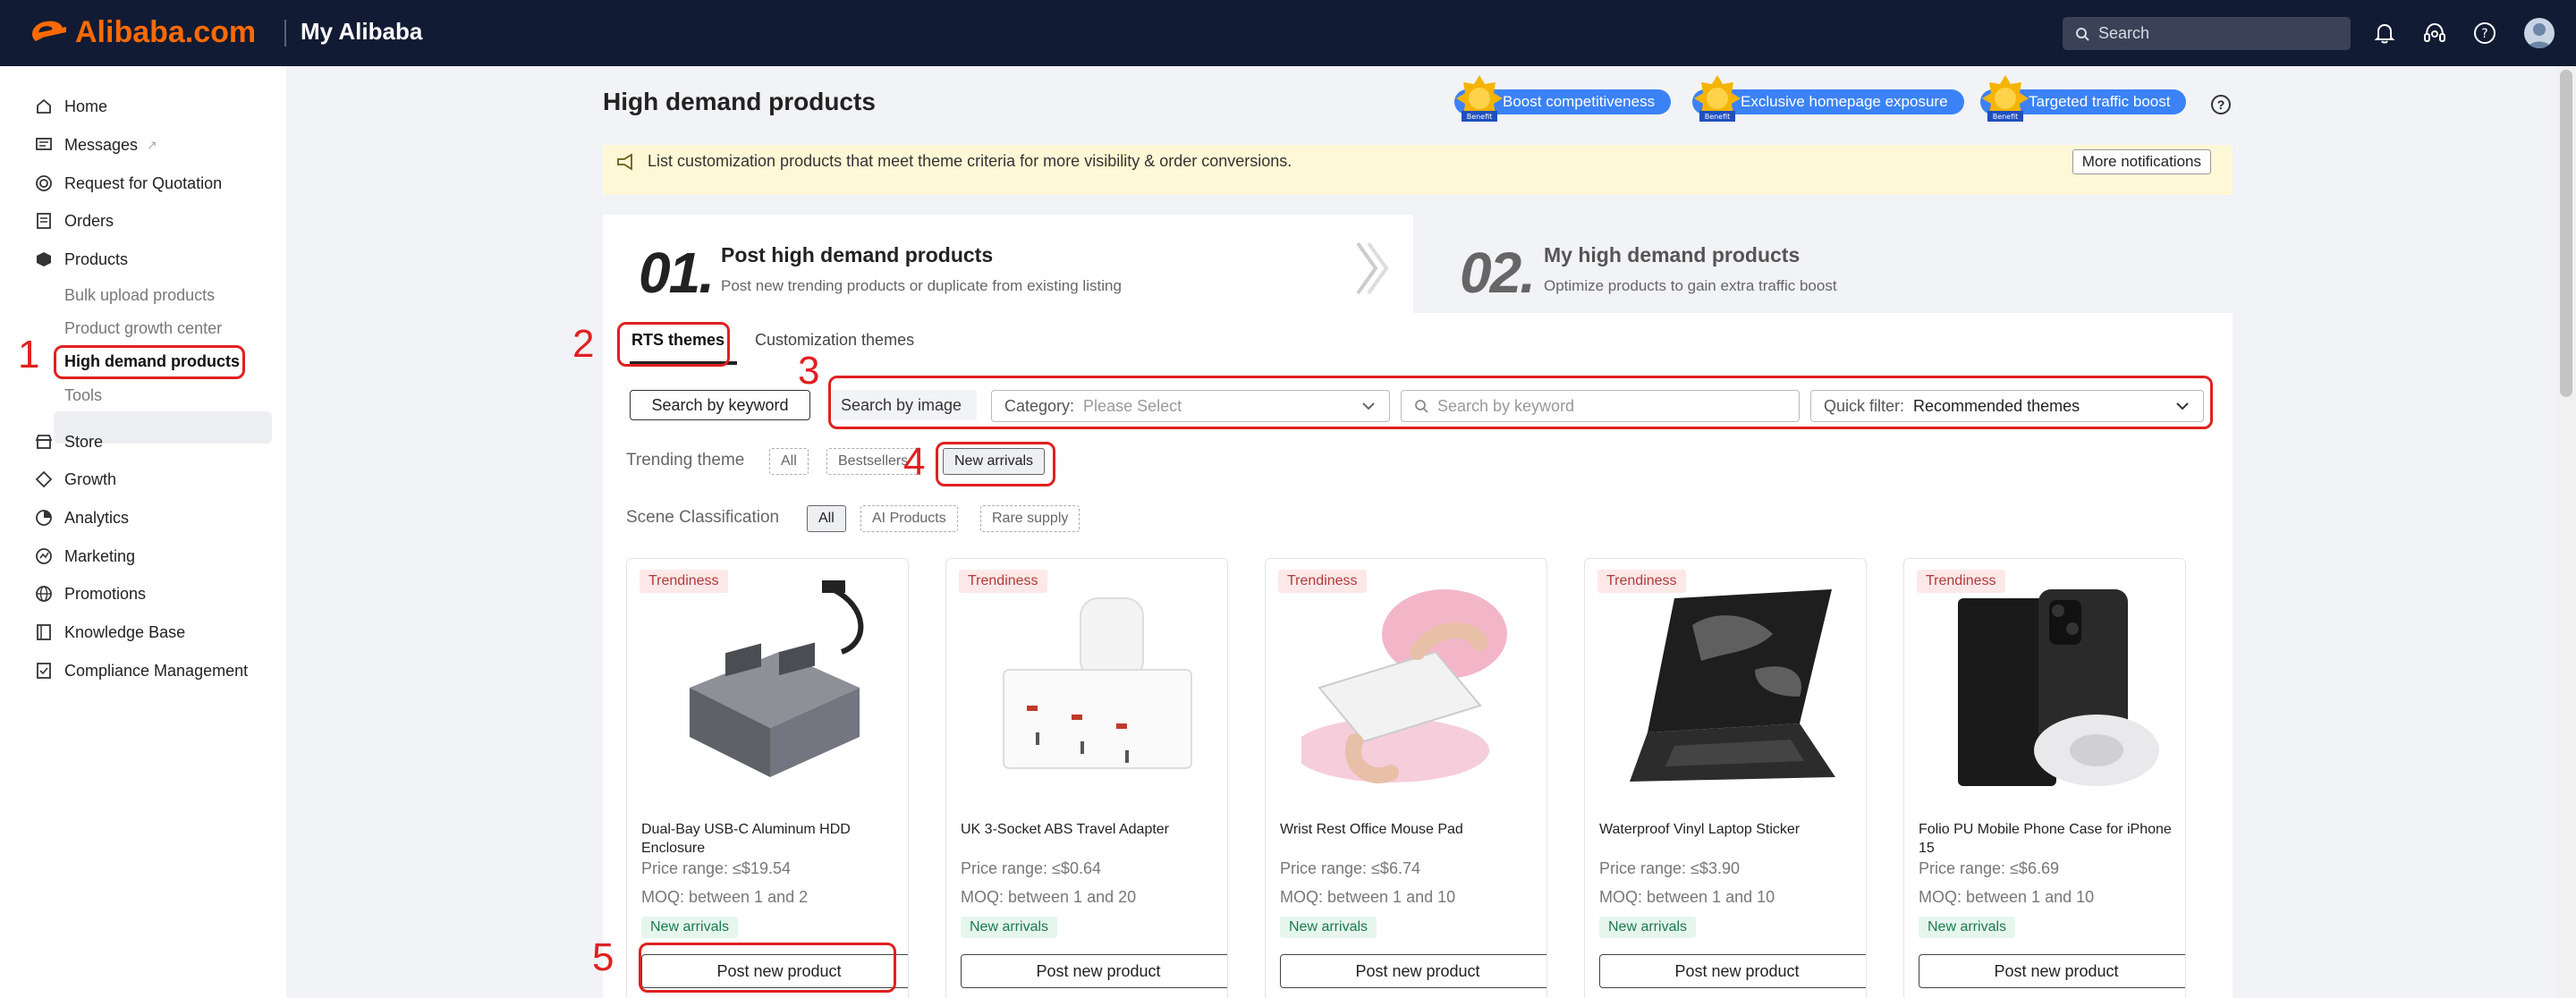  I want to click on sidebar-item-growth: Growth, so click(75, 479).